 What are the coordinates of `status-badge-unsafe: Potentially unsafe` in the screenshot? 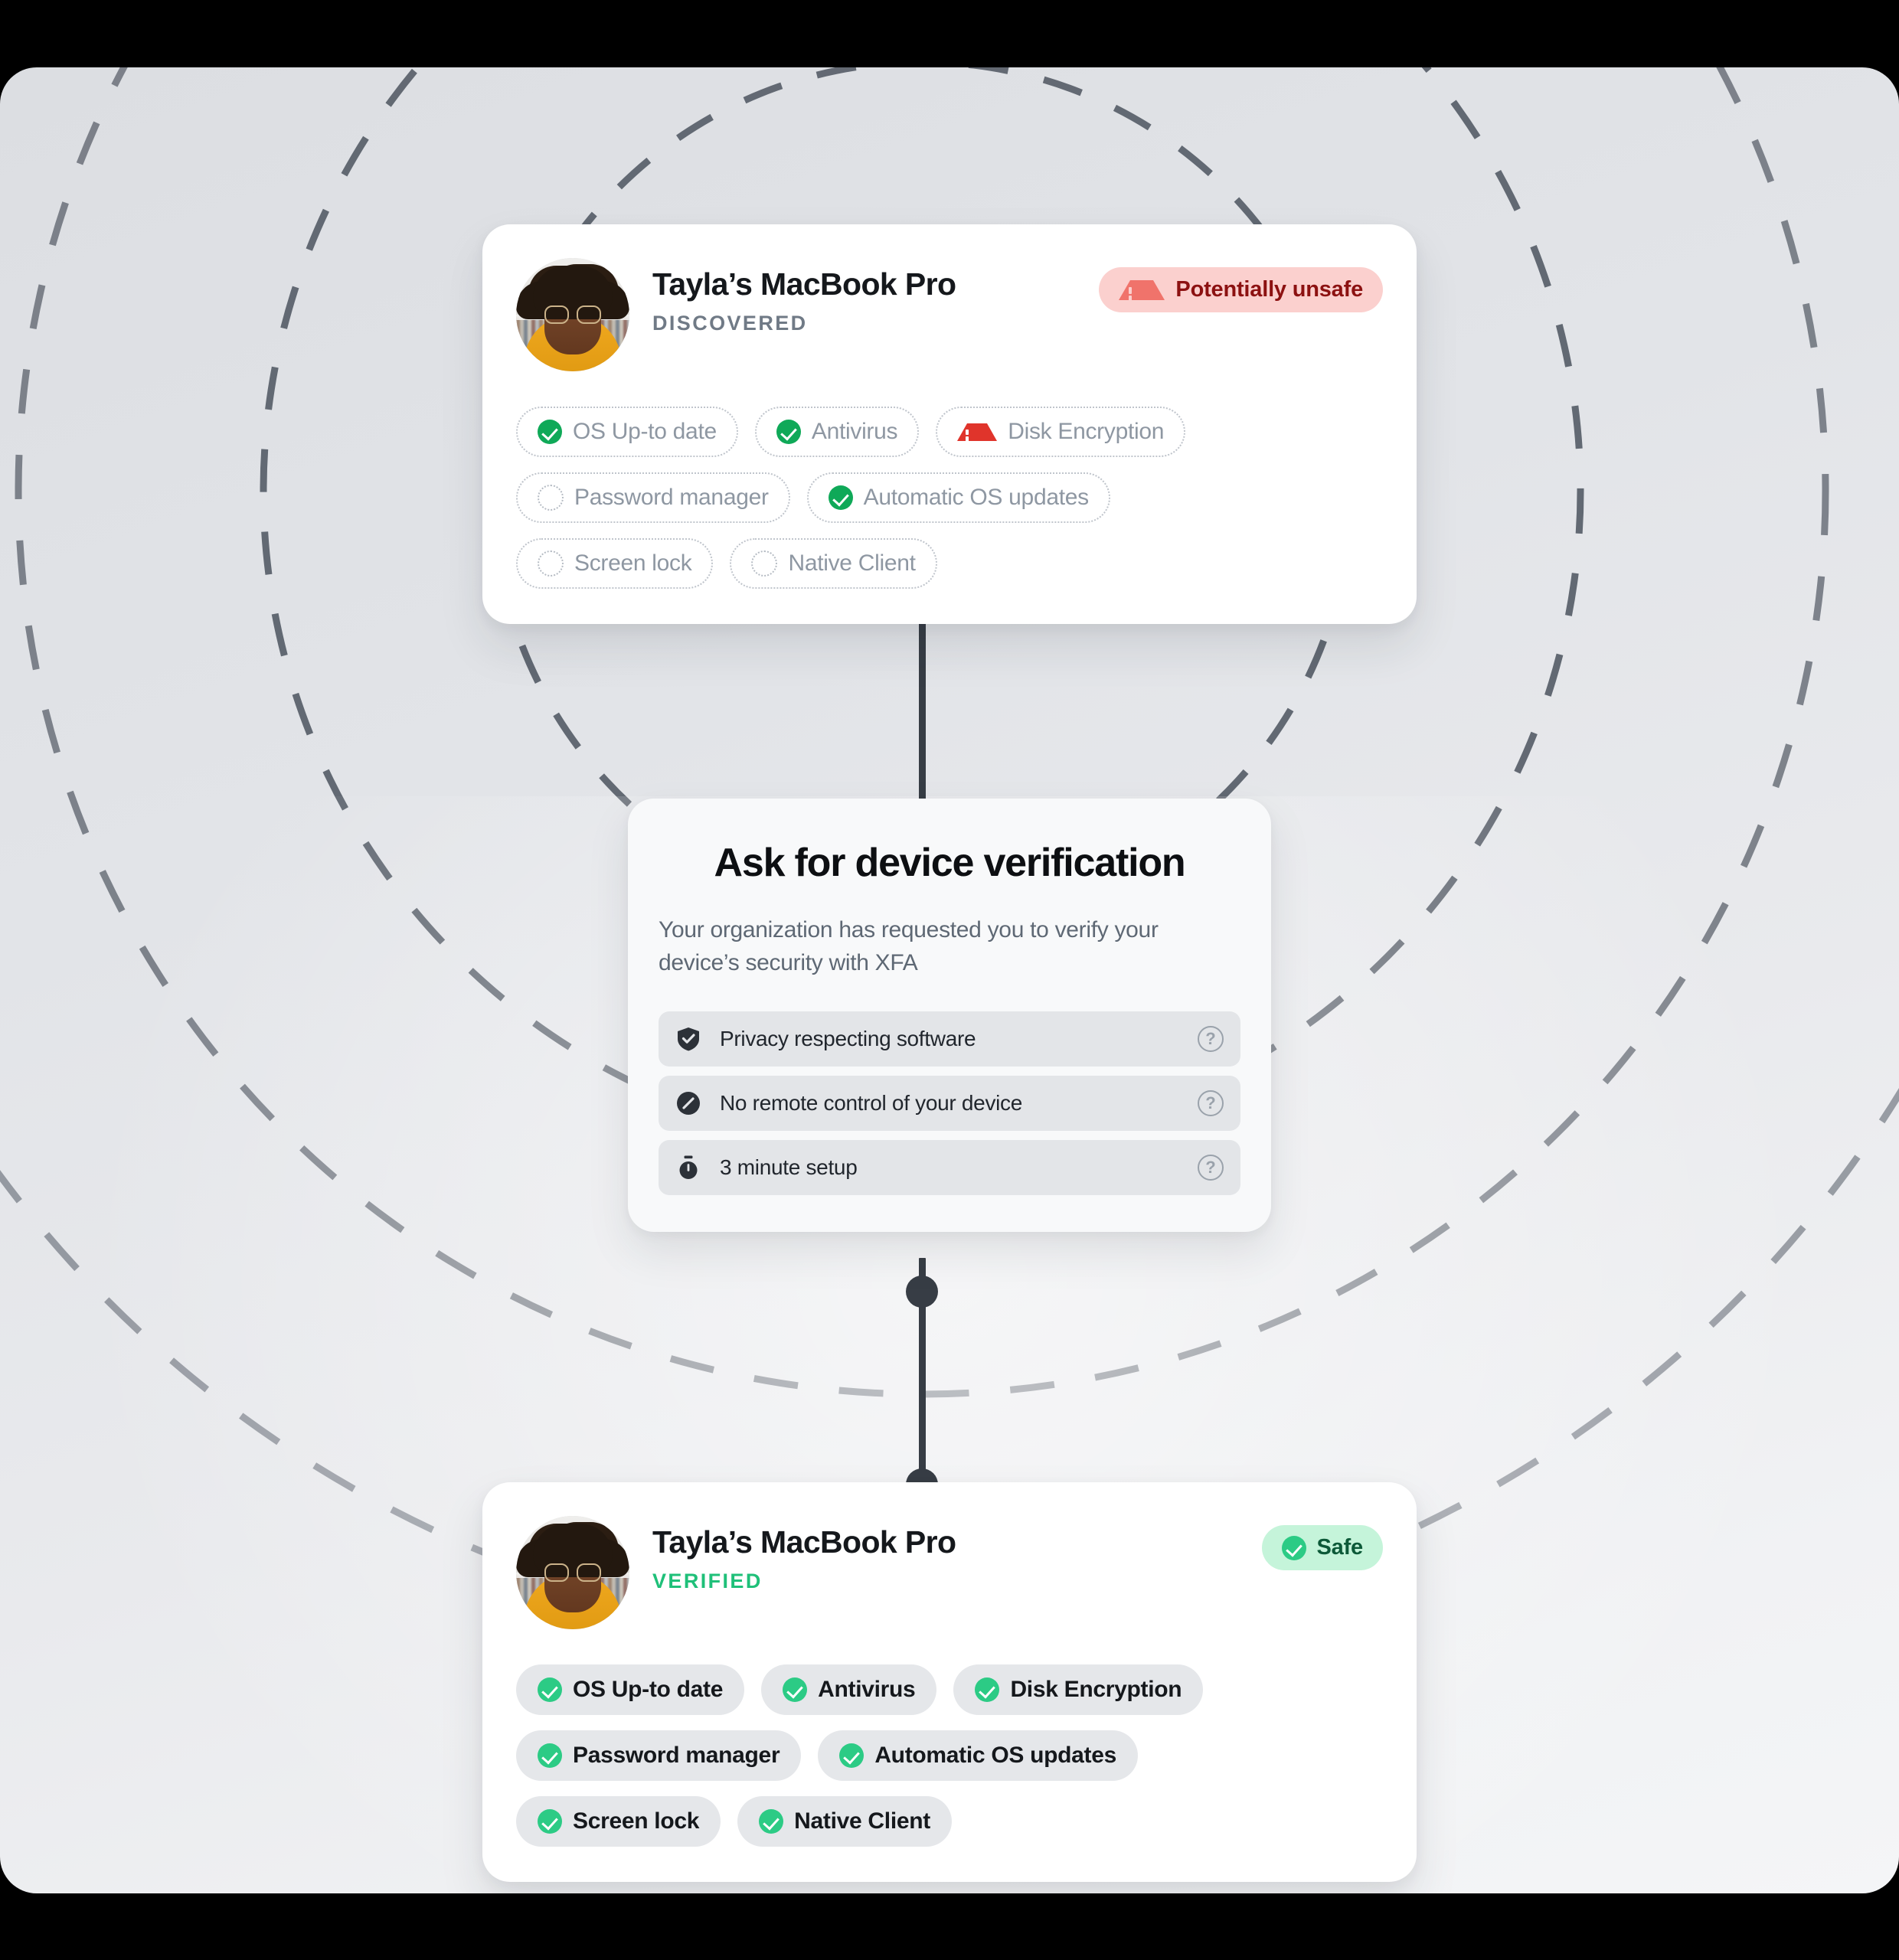 It's located at (1241, 289).